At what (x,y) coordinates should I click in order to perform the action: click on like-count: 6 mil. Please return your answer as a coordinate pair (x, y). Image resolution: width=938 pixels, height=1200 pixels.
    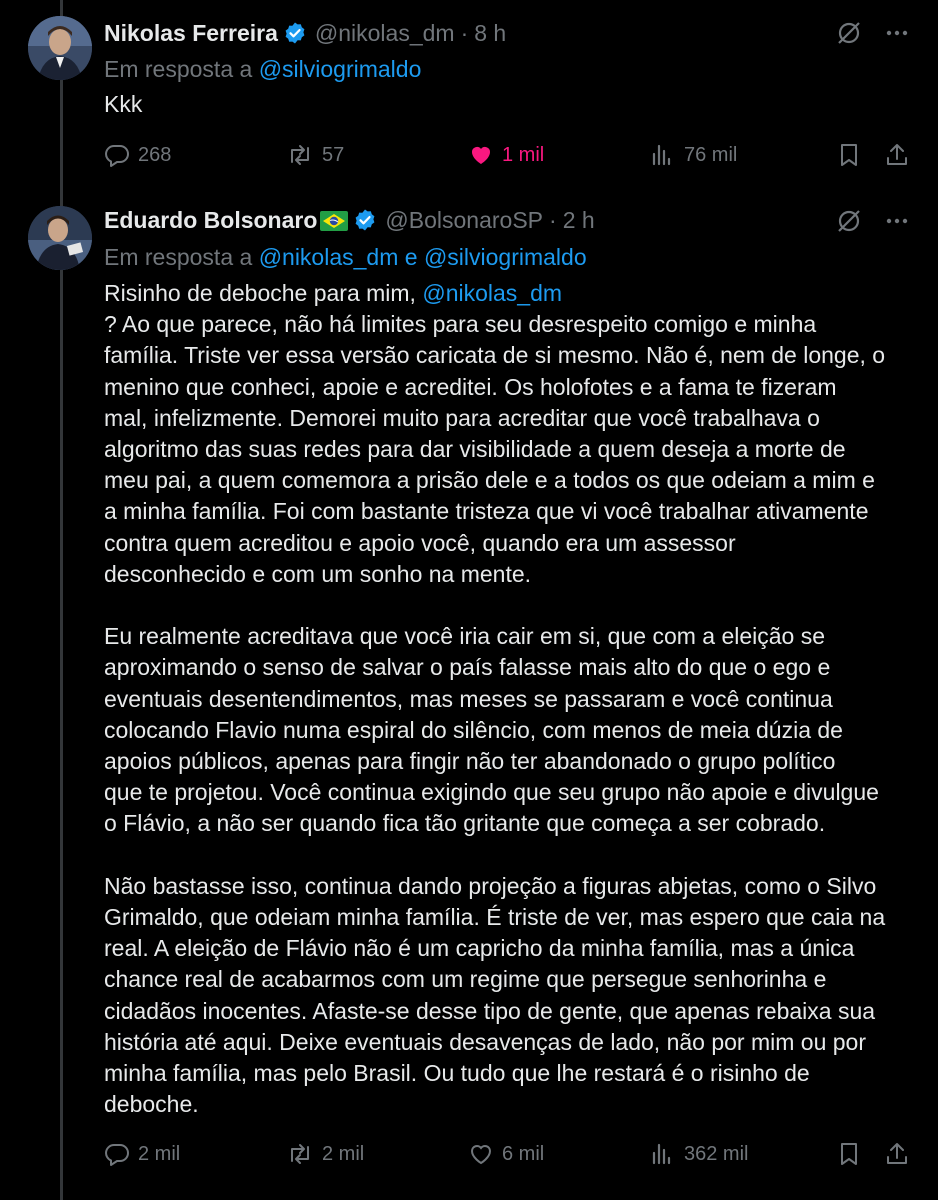
    Looking at the image, I should click on (523, 1153).